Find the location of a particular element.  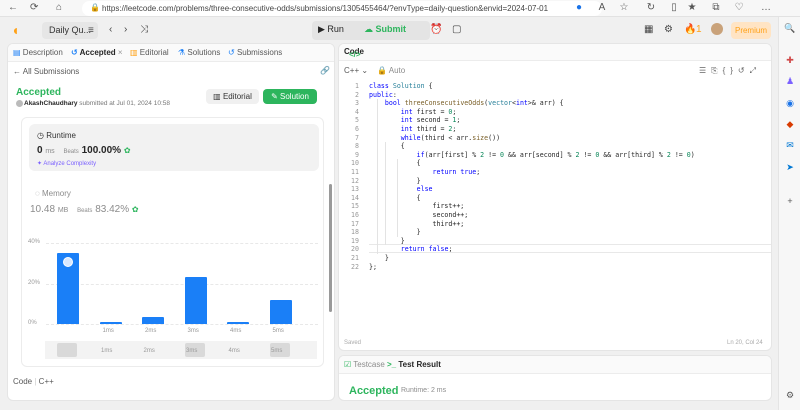

all-submissions-link: ← All Submissions is located at coordinates (46, 71).